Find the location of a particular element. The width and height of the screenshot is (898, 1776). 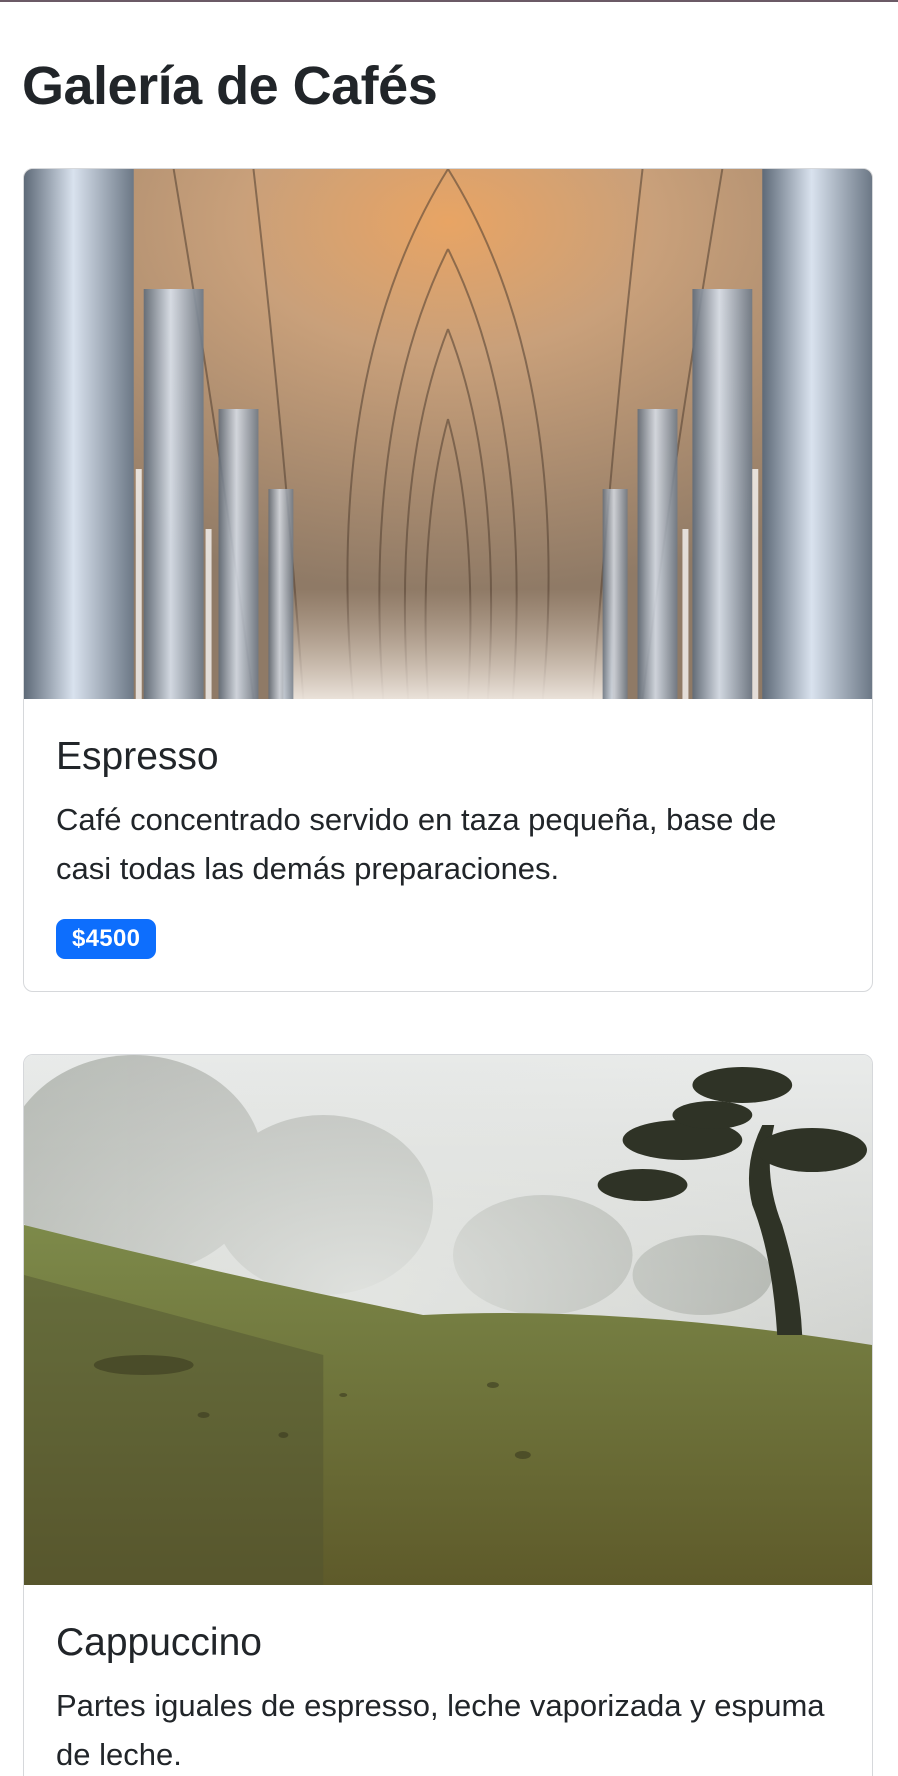

top-border-line is located at coordinates (449, 1).